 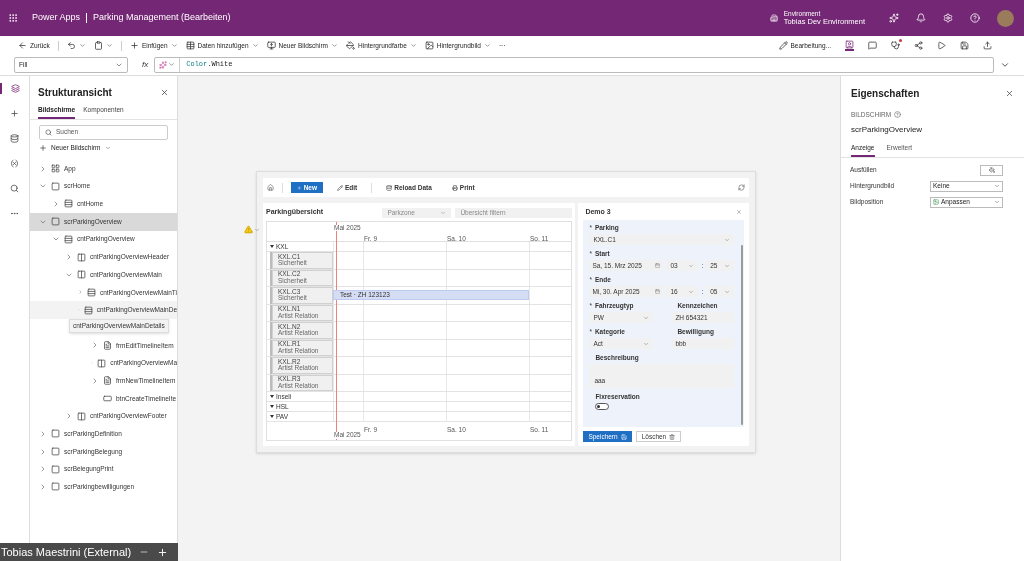 I want to click on fx-label: fx, so click(x=145, y=64).